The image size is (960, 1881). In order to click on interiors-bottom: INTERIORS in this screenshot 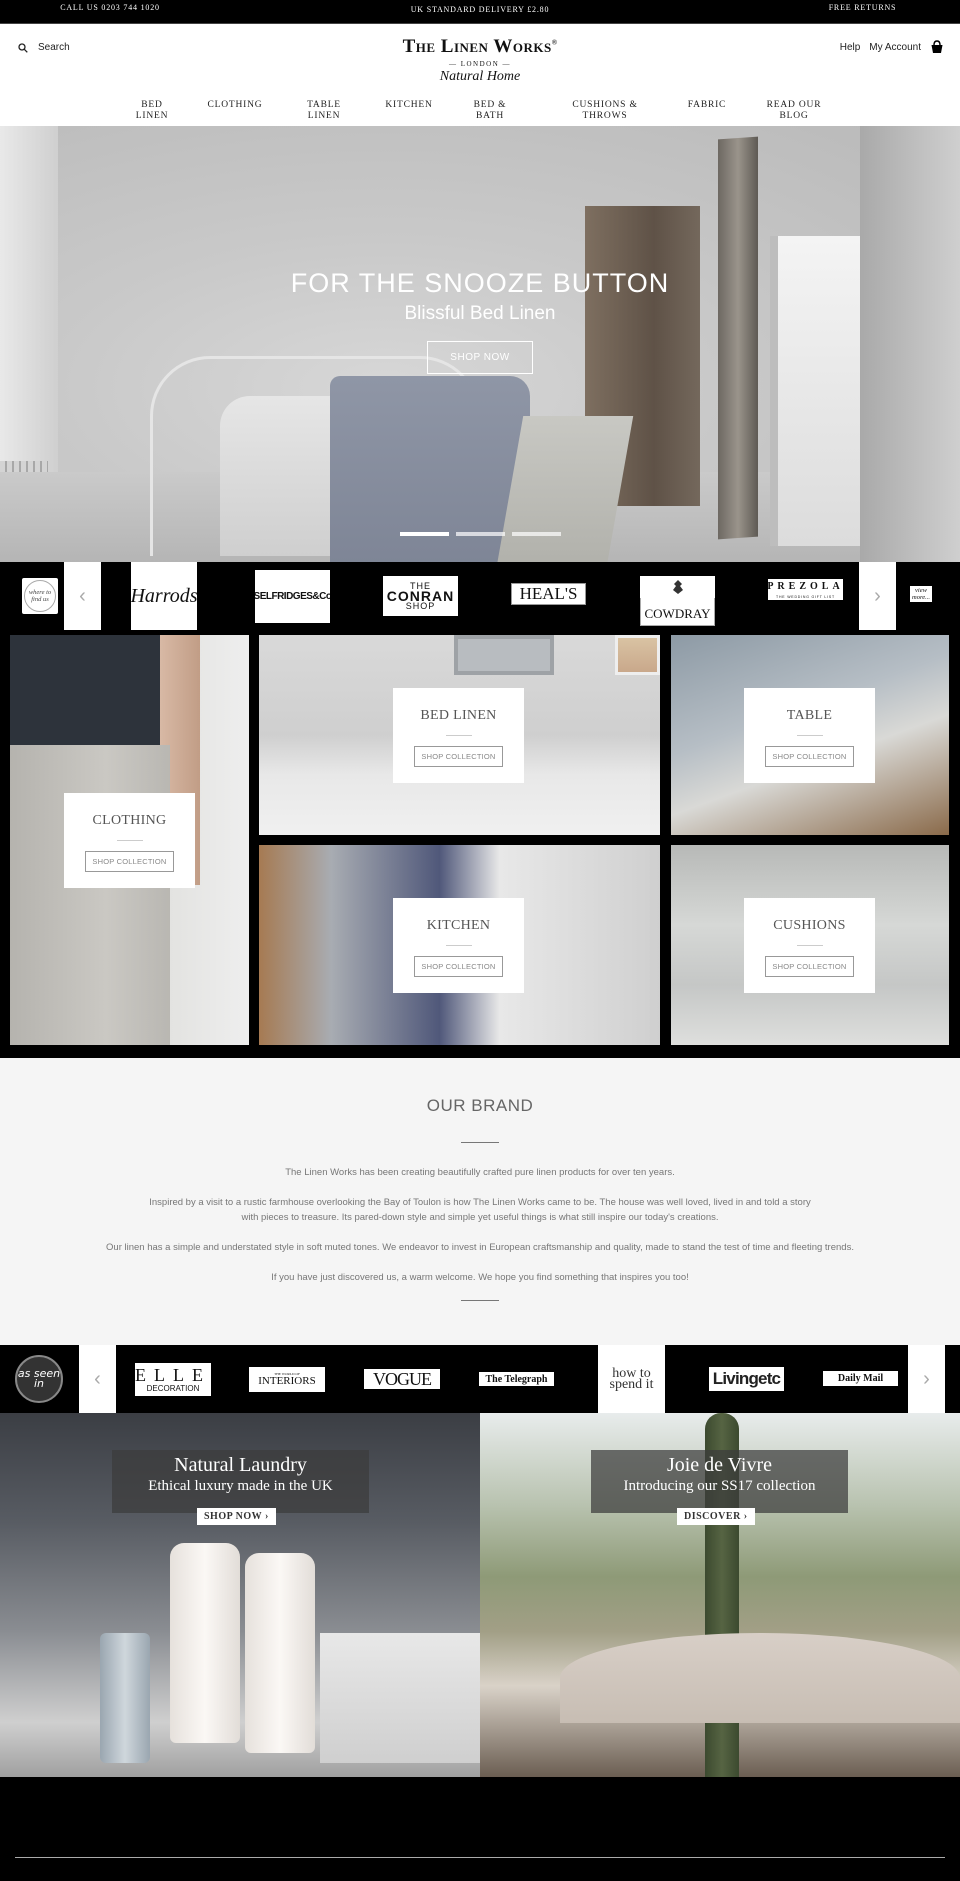, I will do `click(287, 1381)`.